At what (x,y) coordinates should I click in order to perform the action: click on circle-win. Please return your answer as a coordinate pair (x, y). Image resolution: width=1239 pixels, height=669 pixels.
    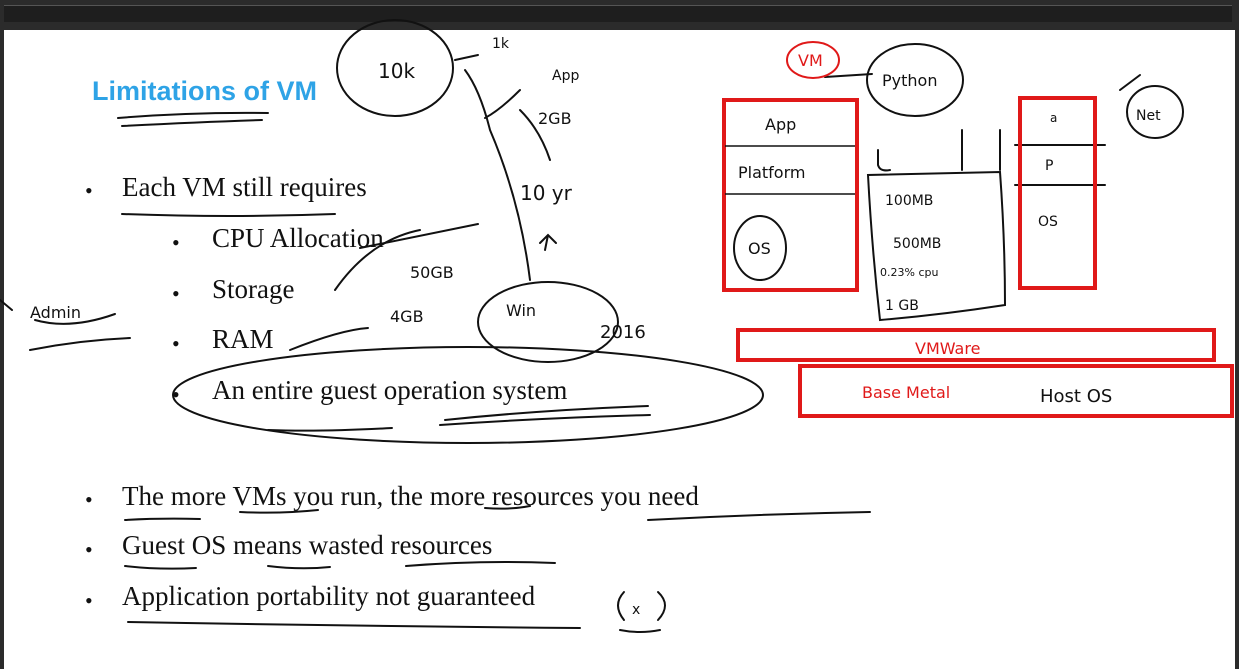
    Looking at the image, I should click on (548, 322).